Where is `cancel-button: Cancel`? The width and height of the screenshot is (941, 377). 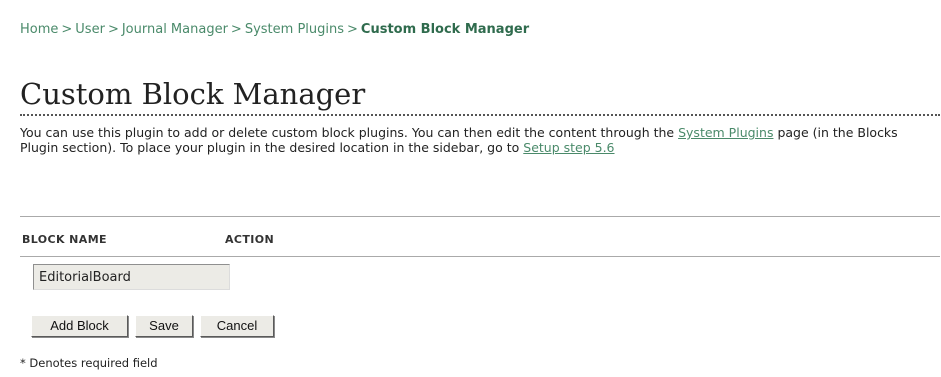 cancel-button: Cancel is located at coordinates (237, 326).